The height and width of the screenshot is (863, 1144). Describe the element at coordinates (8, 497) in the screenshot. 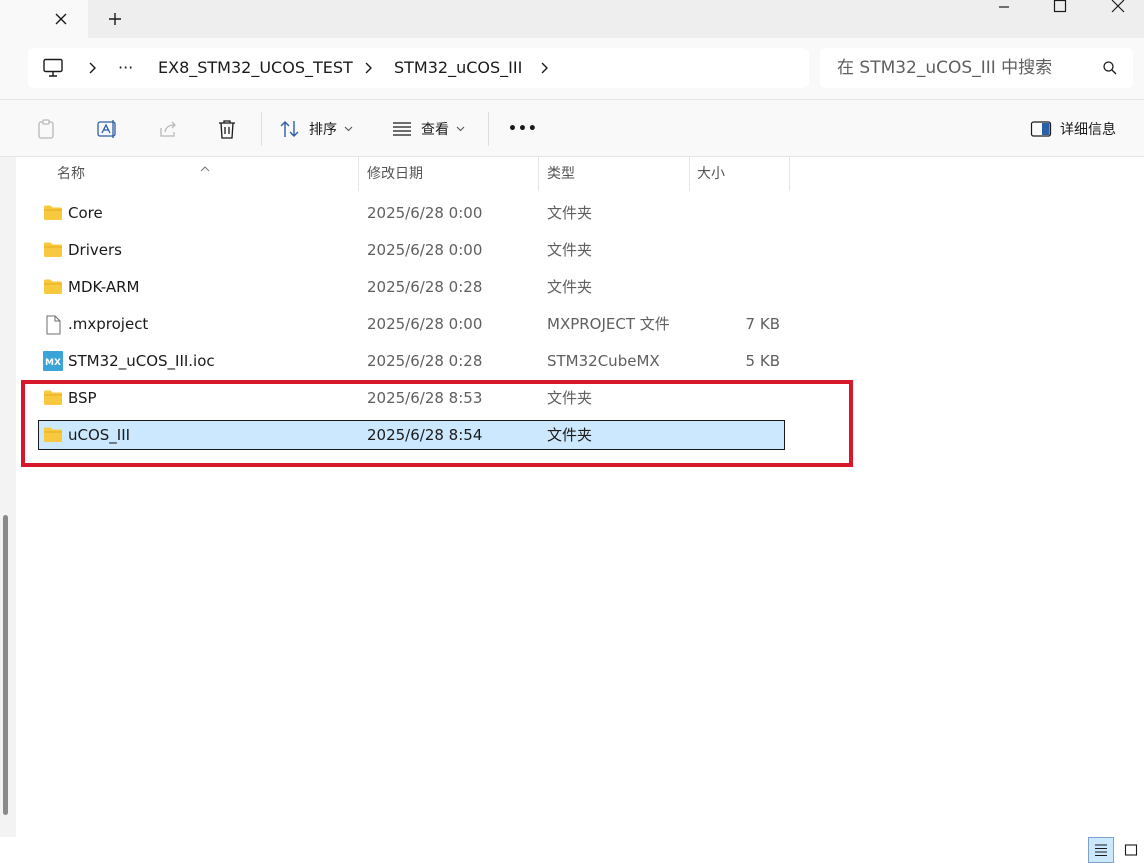

I see `scrollbar-track` at that location.